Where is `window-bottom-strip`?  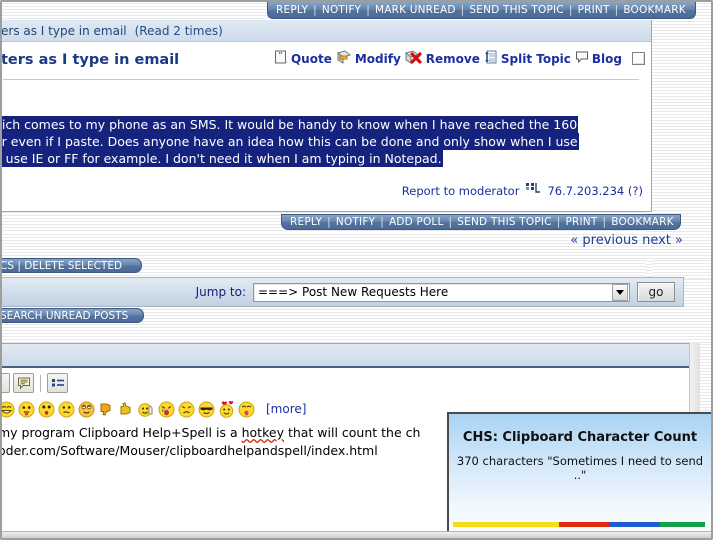 window-bottom-strip is located at coordinates (356, 534).